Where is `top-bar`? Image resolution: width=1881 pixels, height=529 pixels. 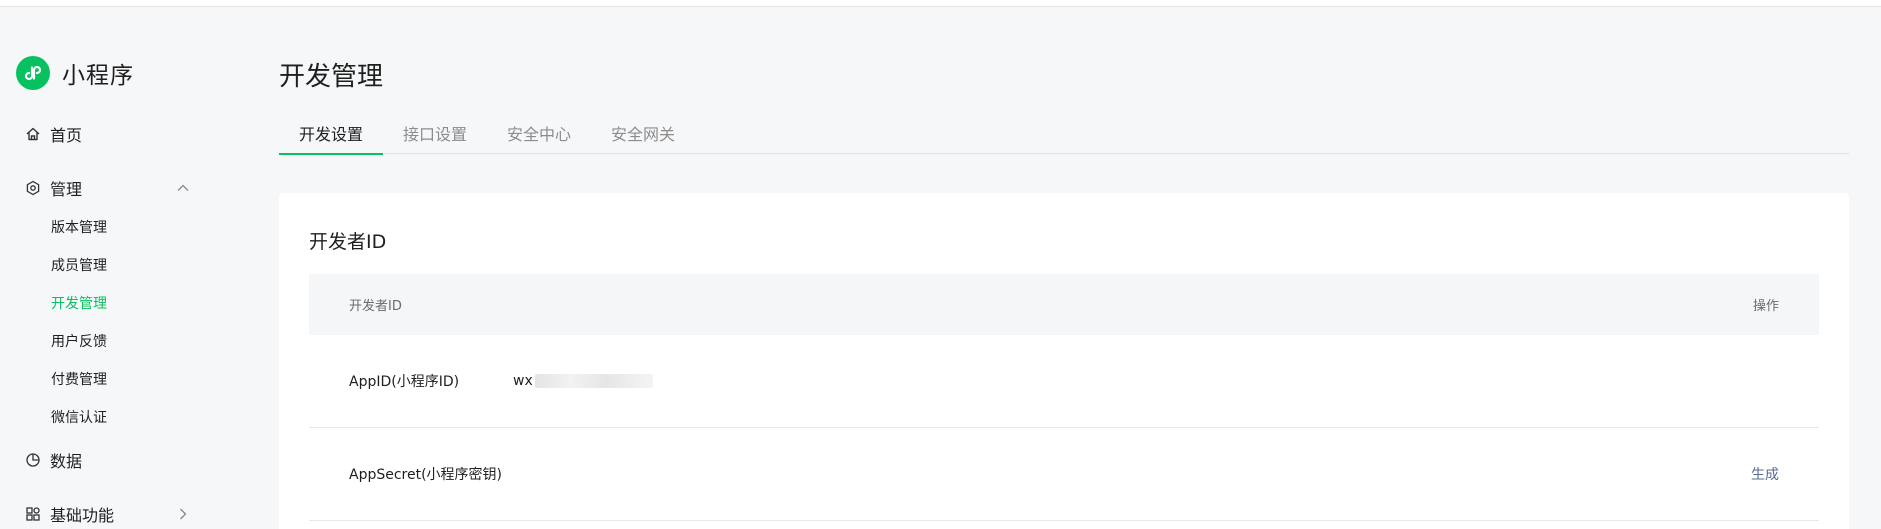
top-bar is located at coordinates (940, 3).